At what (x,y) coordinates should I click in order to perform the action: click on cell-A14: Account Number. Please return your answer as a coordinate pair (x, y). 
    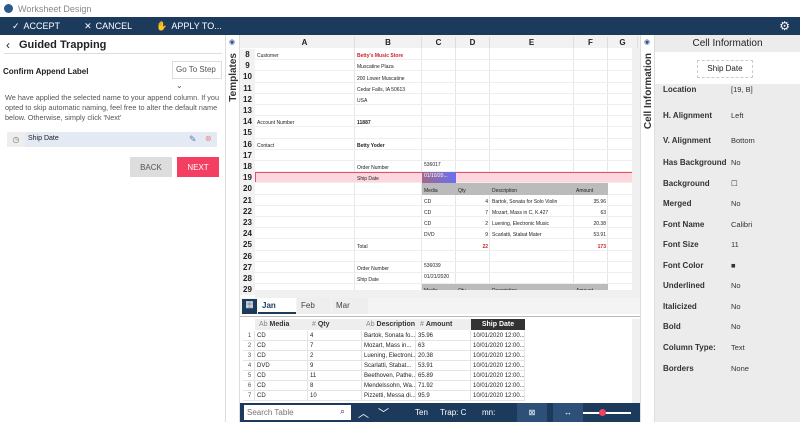
    Looking at the image, I should click on (305, 121).